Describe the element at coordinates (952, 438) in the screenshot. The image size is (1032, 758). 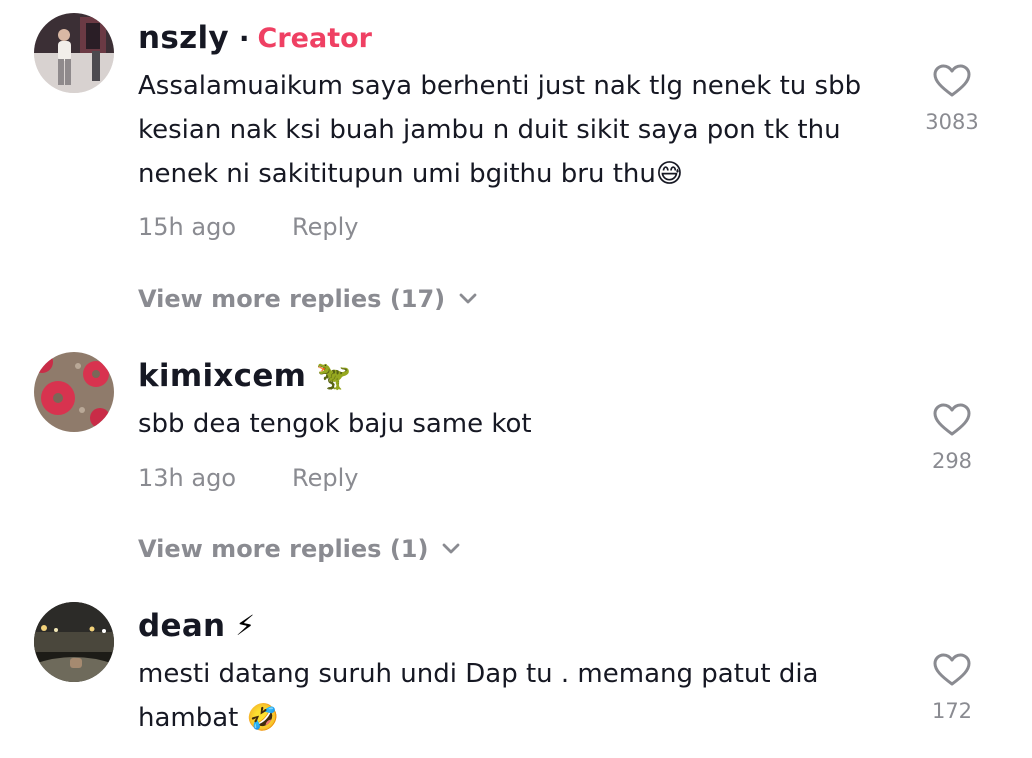
I see `like-control: 298` at that location.